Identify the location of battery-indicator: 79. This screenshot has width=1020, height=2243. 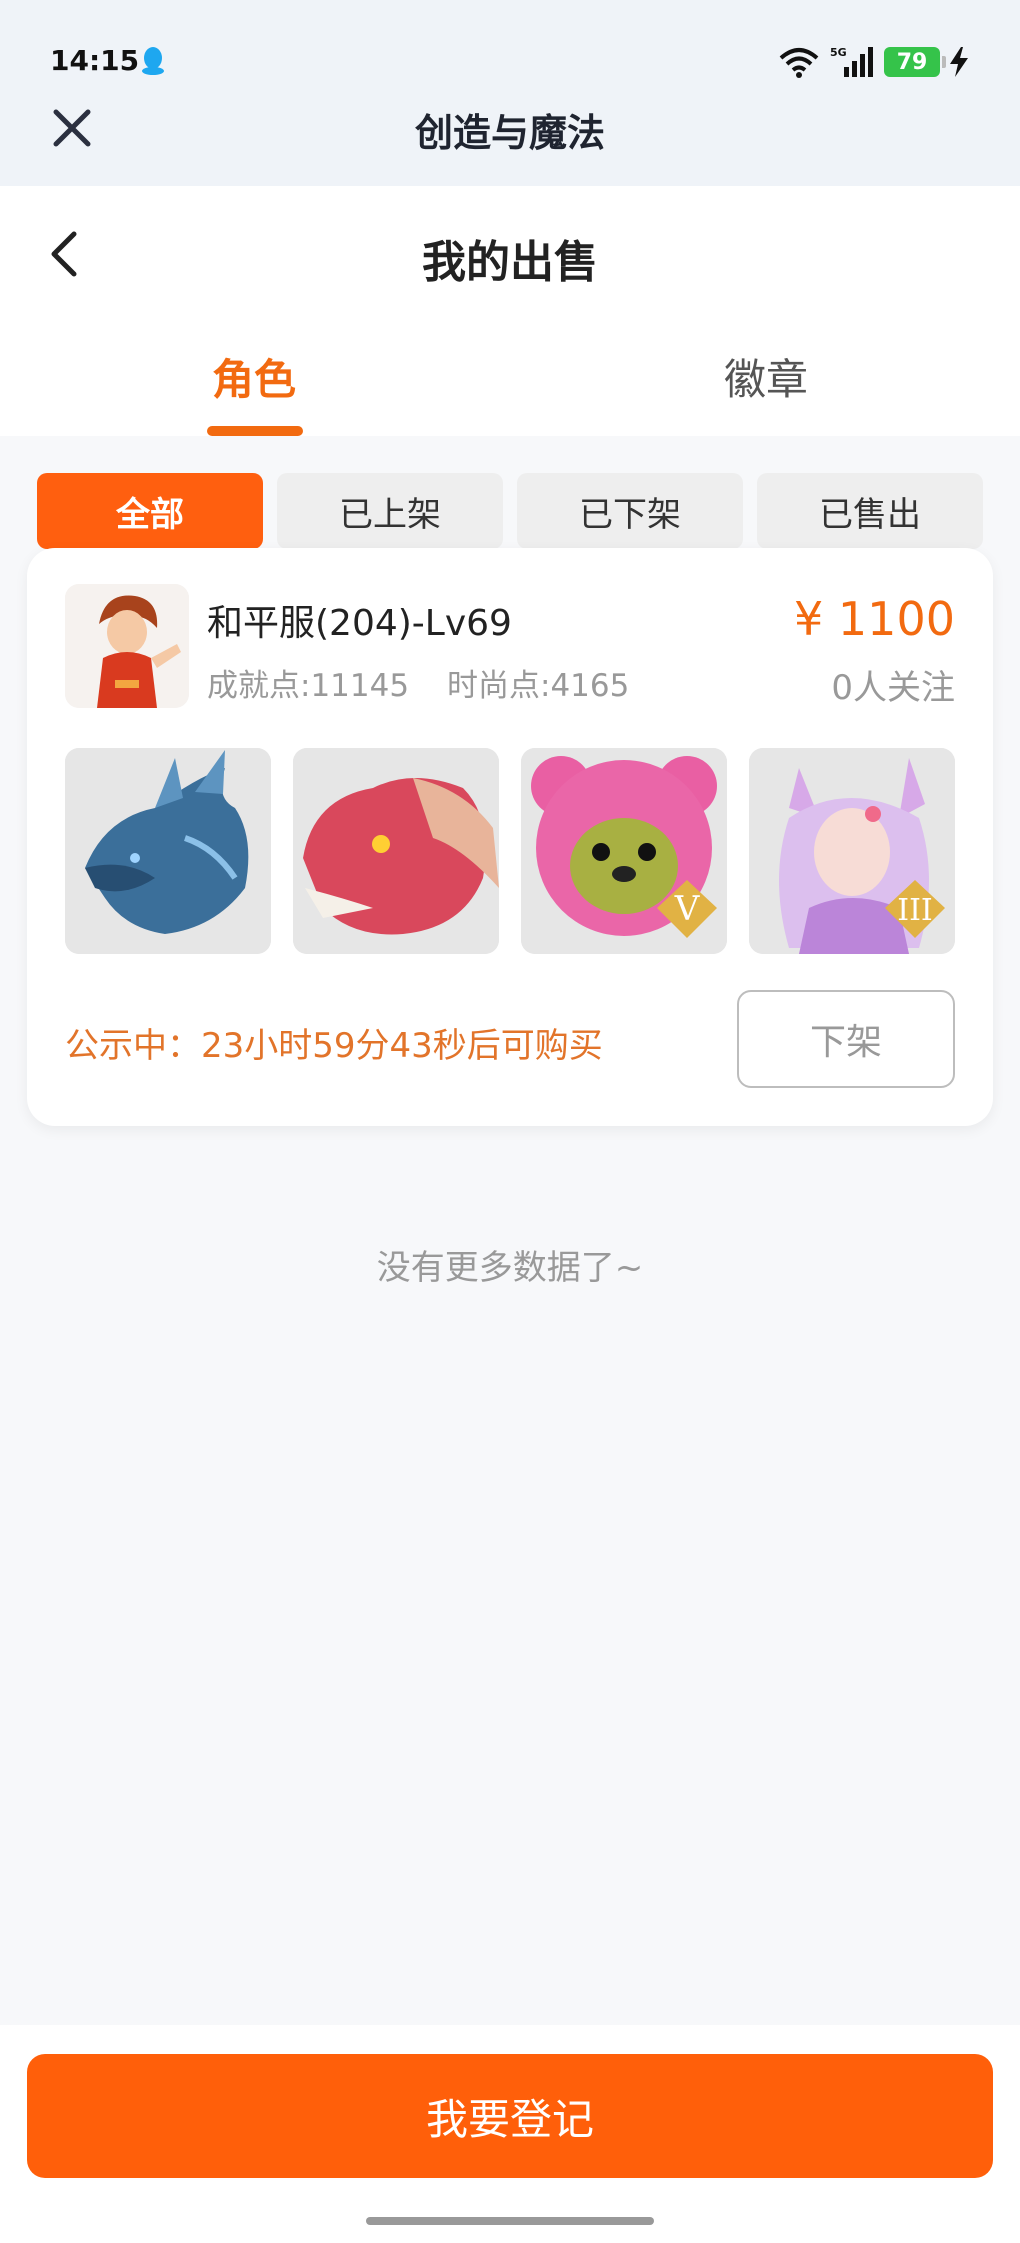
(915, 62).